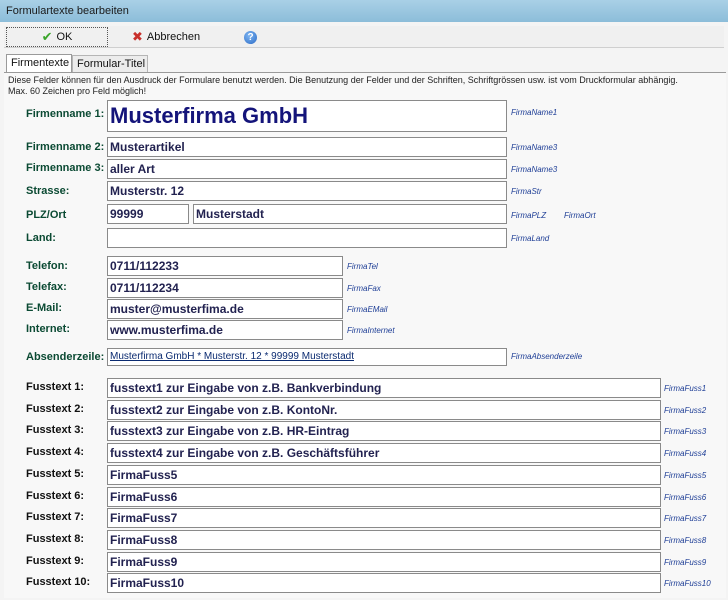 The height and width of the screenshot is (600, 728). I want to click on tag-fusstext-10: FirmaFuss10, so click(687, 584).